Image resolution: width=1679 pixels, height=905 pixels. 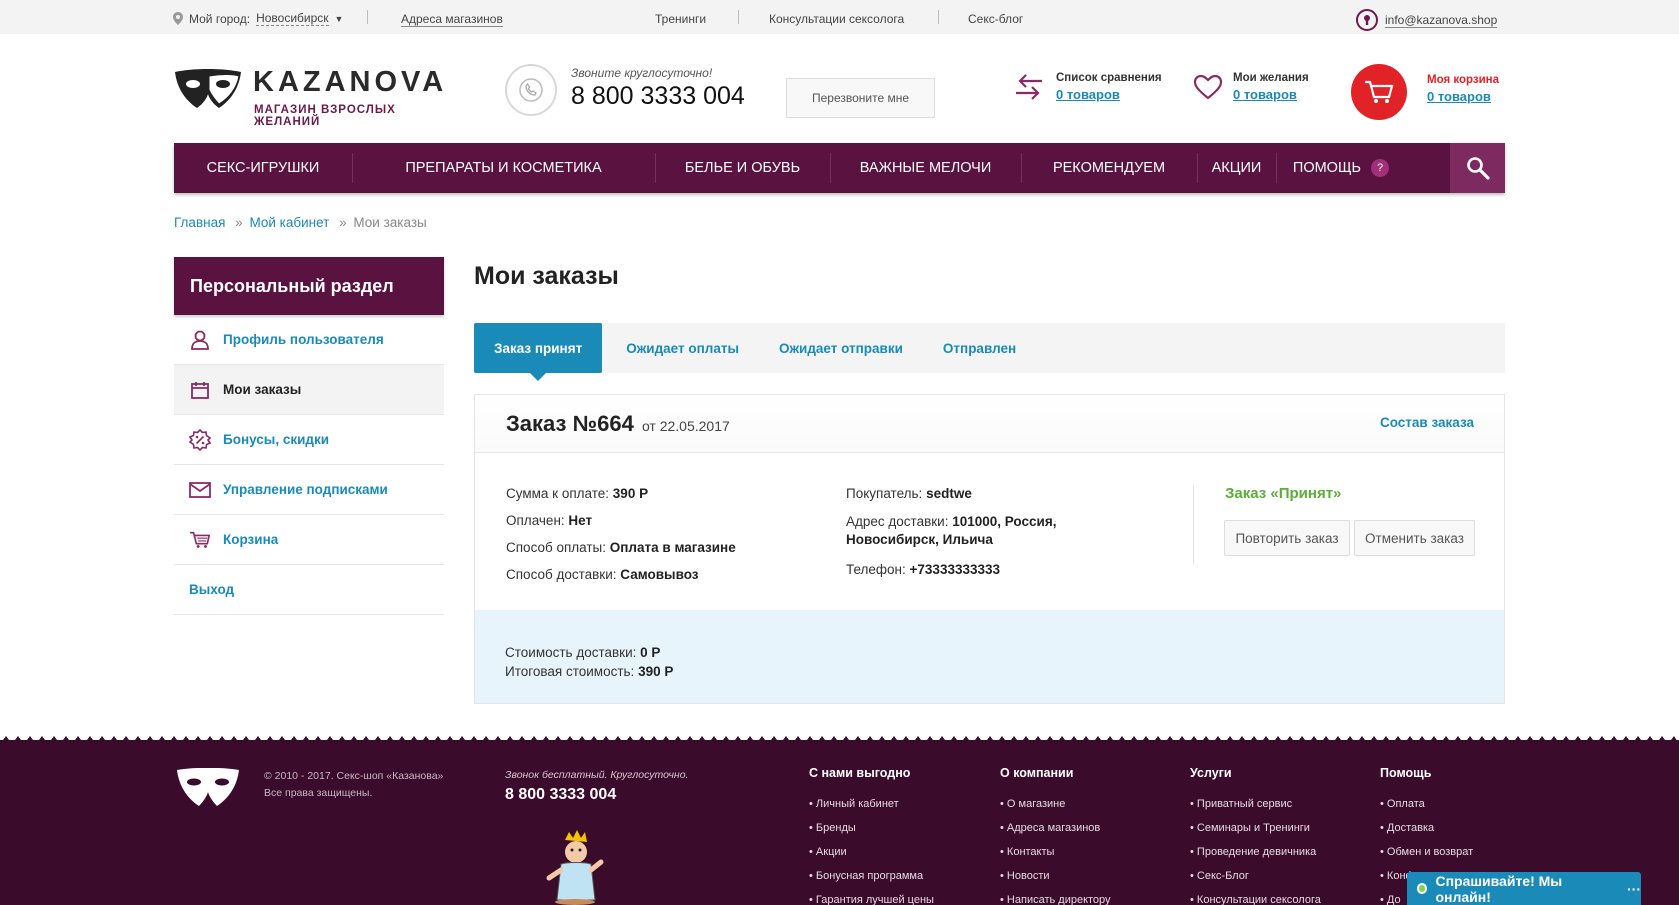 I want to click on sum-label: Сумма к оплате:, so click(x=558, y=493).